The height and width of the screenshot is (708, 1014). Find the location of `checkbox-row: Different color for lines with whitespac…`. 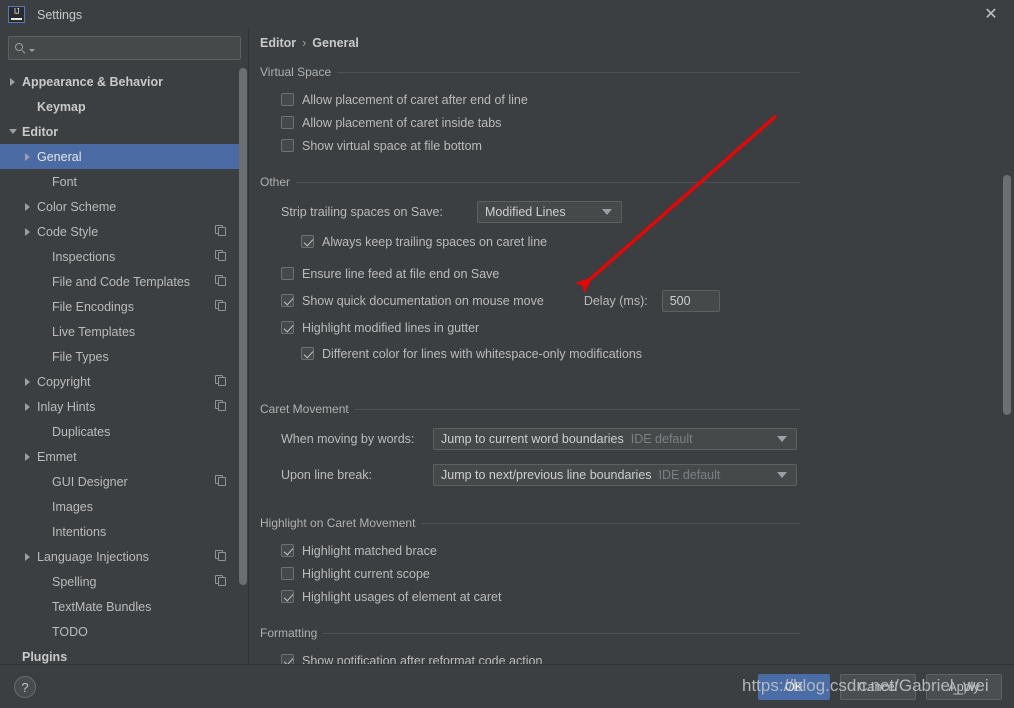

checkbox-row: Different color for lines with whitespac… is located at coordinates (550, 353).